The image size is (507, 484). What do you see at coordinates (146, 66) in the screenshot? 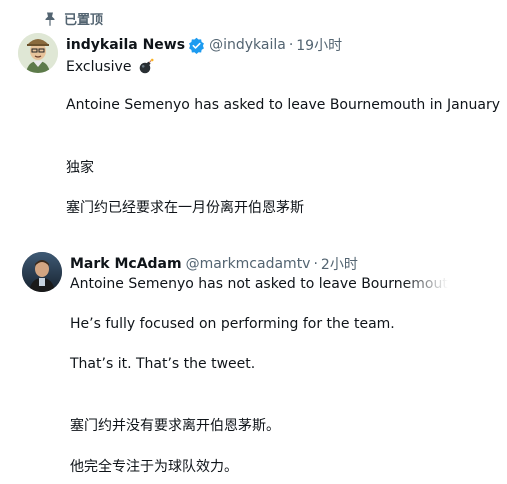
I see `bomb-icon` at bounding box center [146, 66].